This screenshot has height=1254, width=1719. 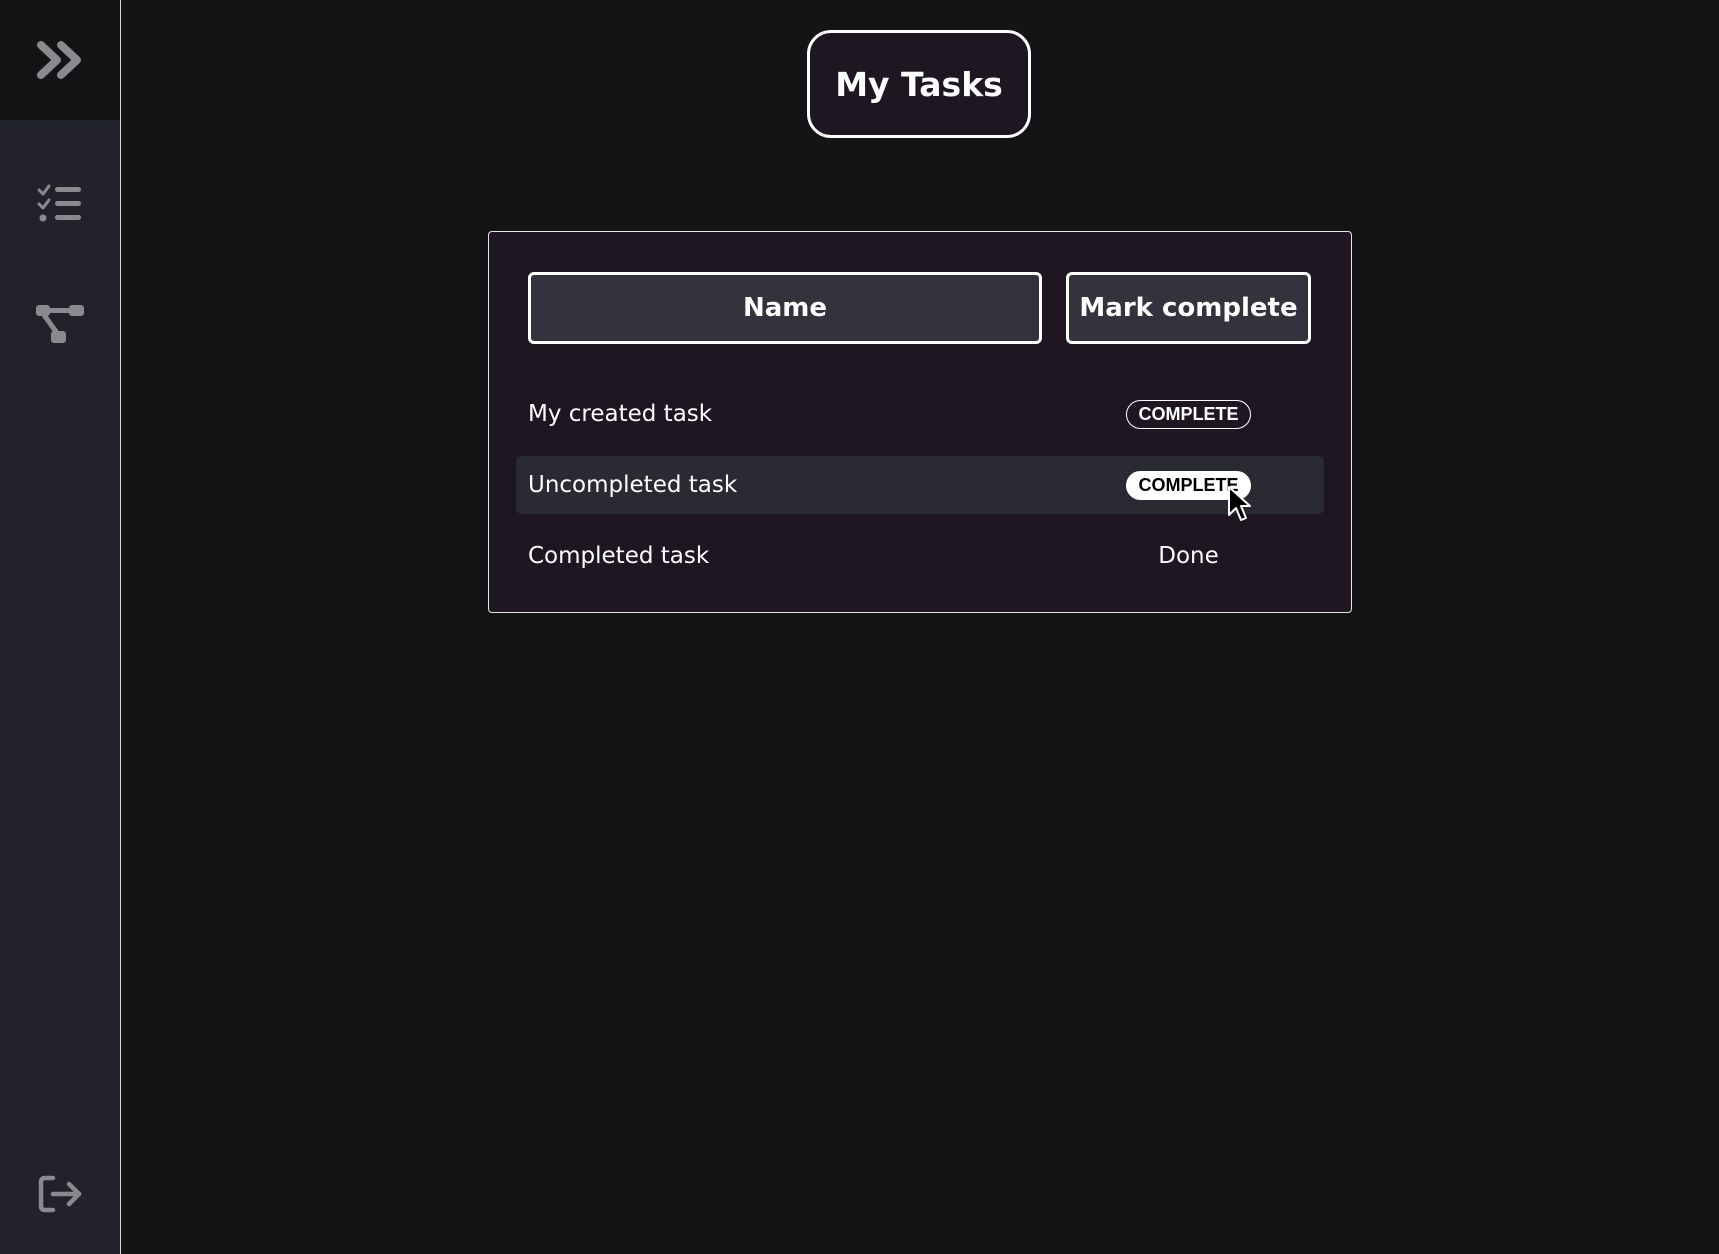 I want to click on sidebar-item-tasks, so click(x=60, y=203).